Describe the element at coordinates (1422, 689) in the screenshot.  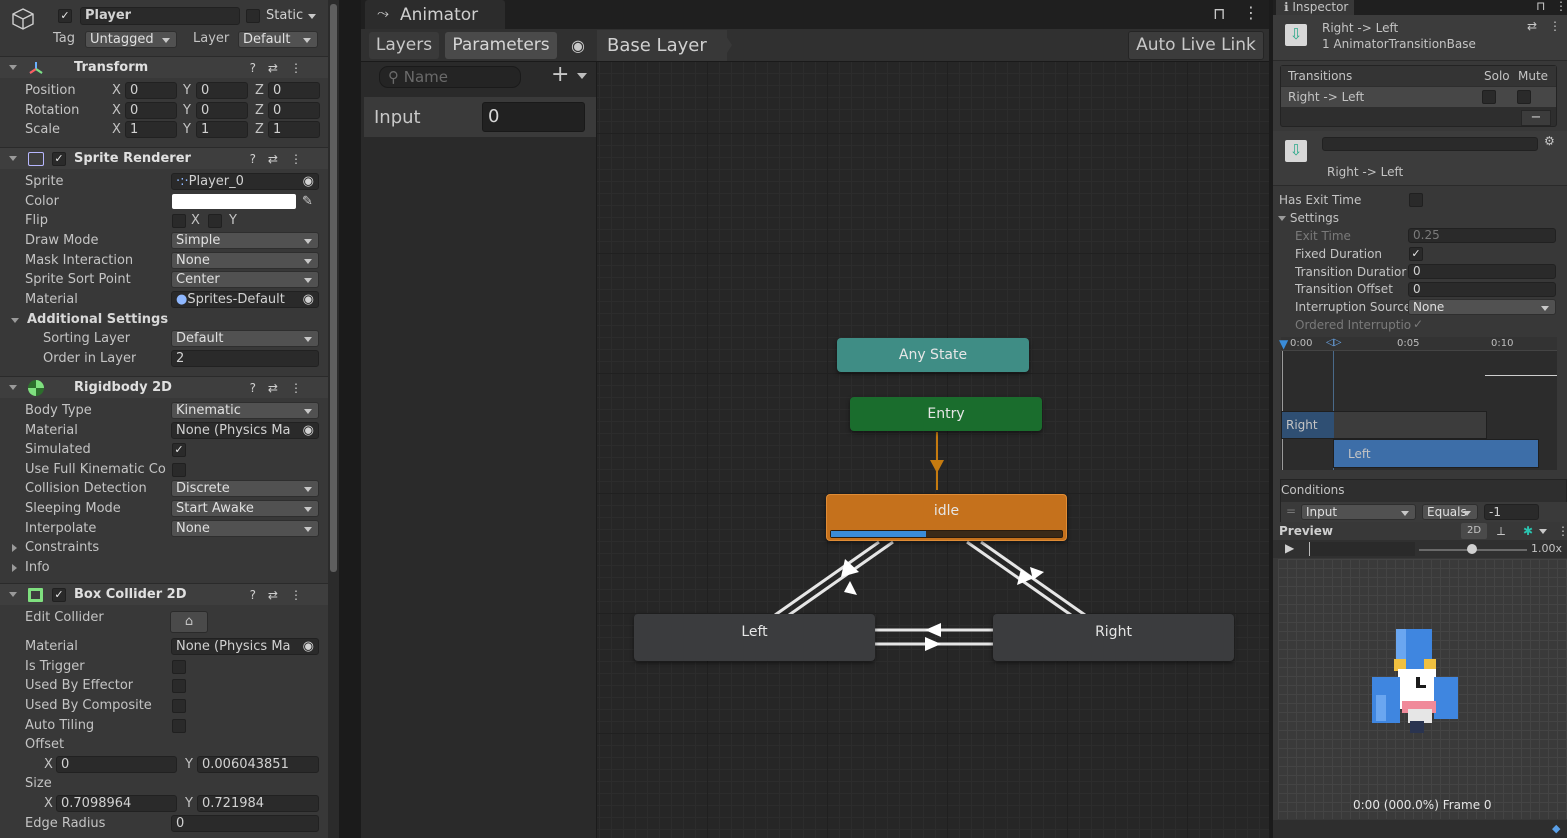
I see `preview-viewport` at that location.